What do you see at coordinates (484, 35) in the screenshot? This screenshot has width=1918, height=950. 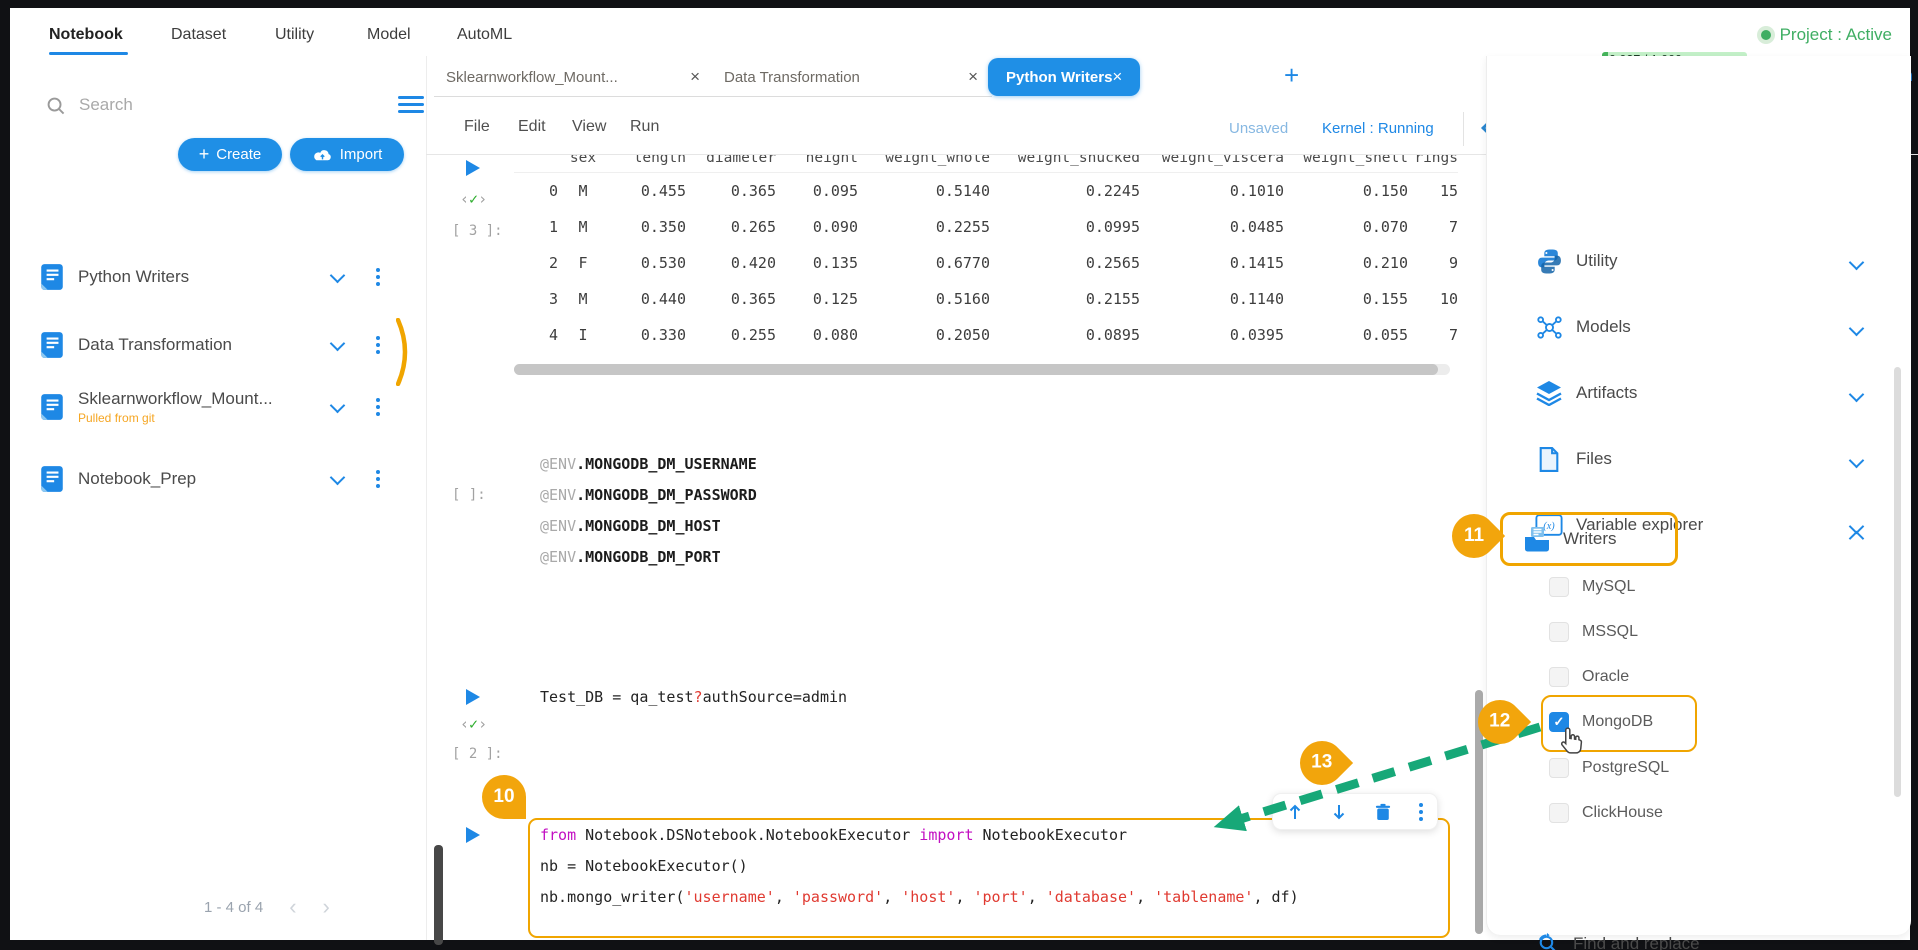 I see `nav-item-automl: AutoML` at bounding box center [484, 35].